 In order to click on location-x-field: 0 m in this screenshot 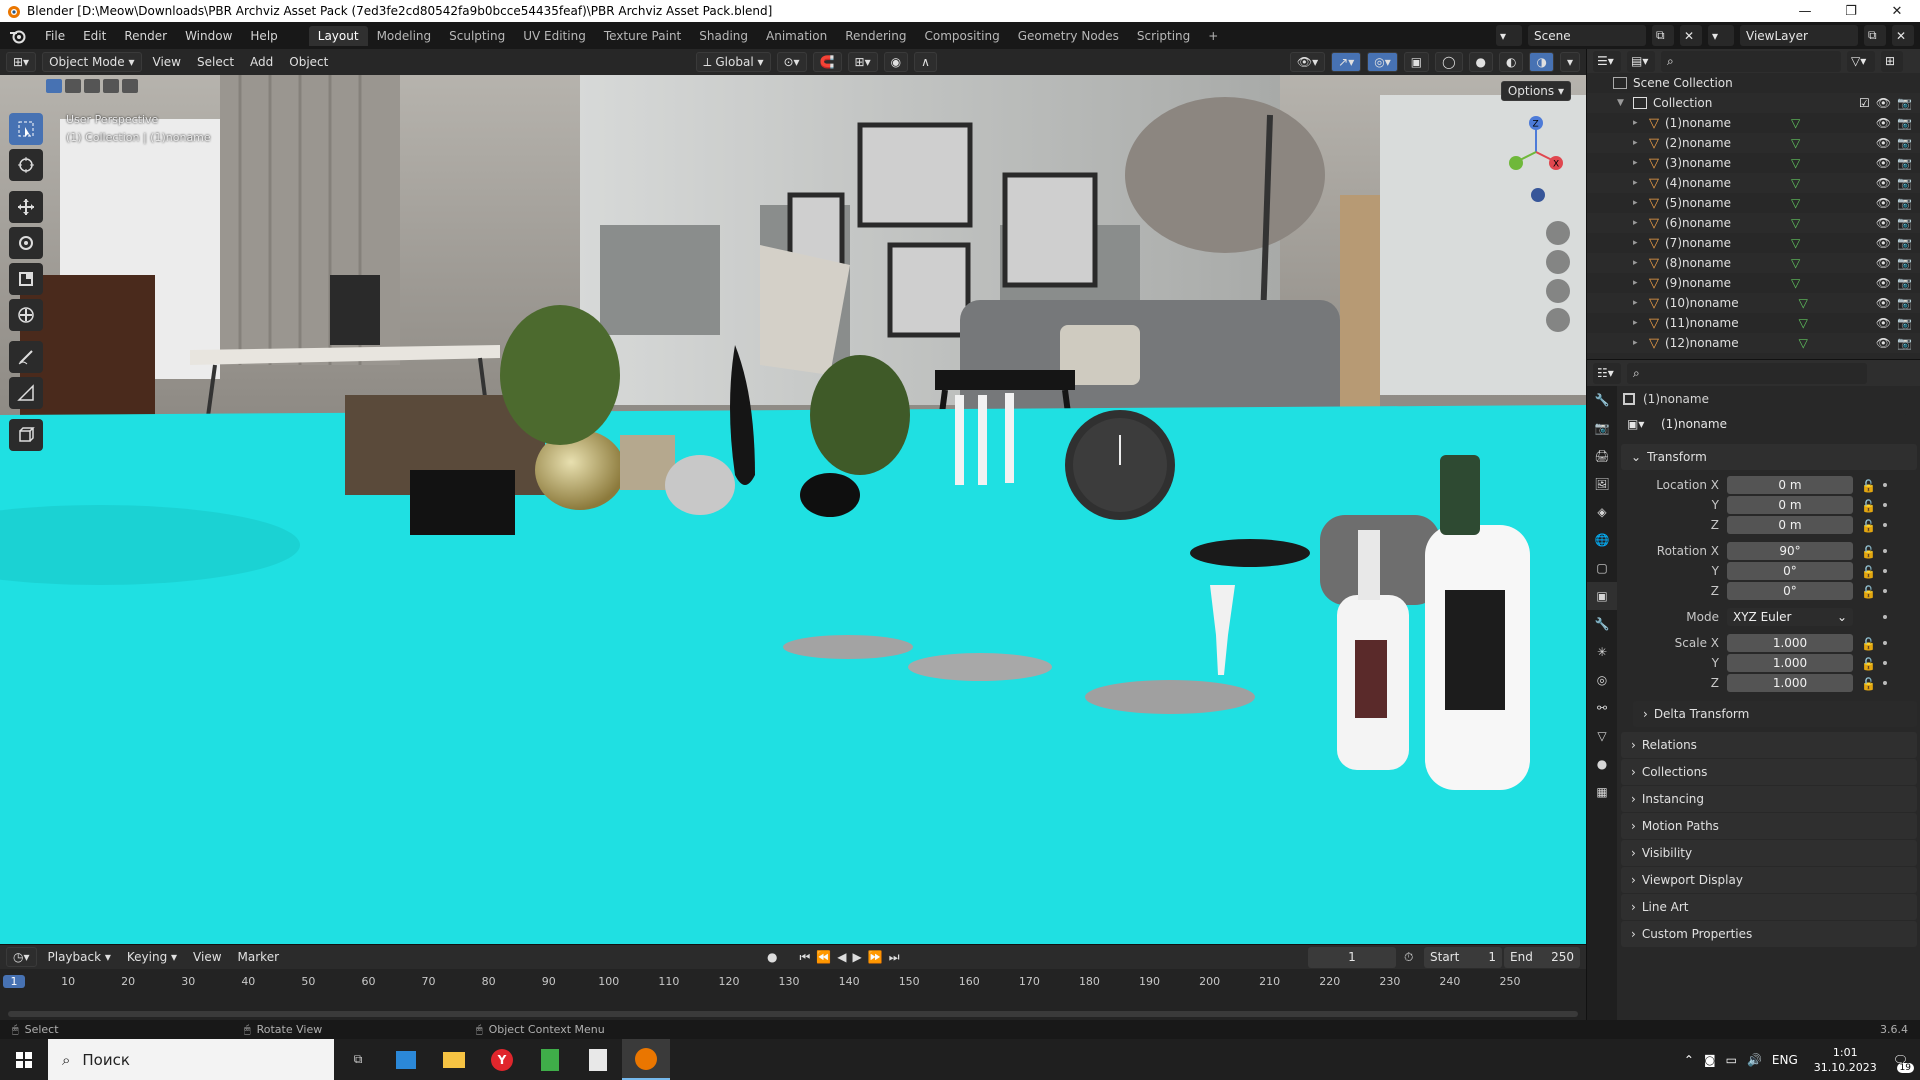, I will do `click(1790, 485)`.